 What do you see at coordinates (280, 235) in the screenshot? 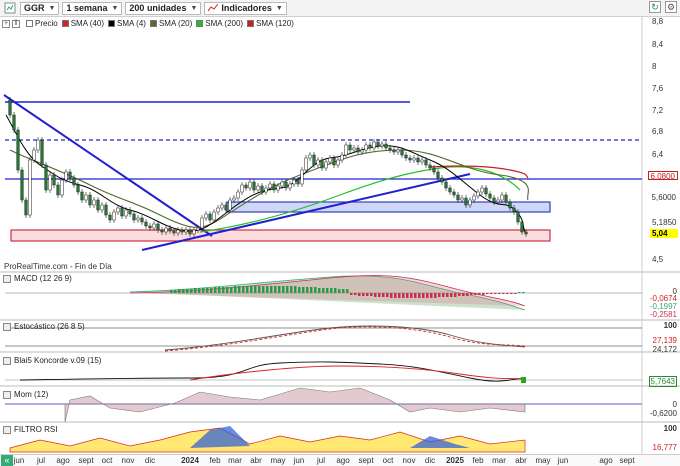
I see `support-zone` at bounding box center [280, 235].